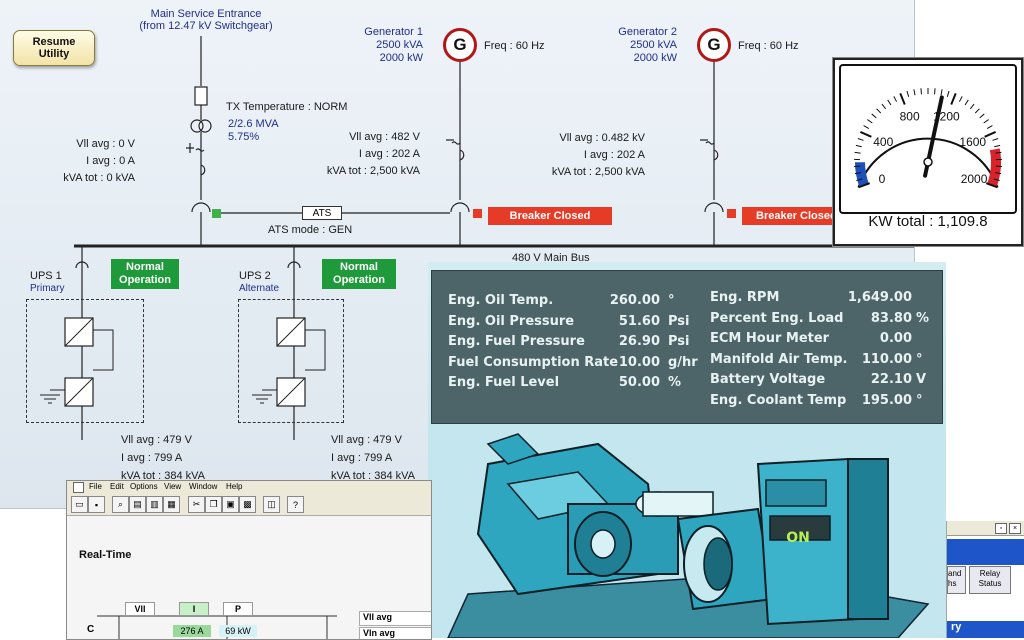 Image resolution: width=1024 pixels, height=640 pixels. I want to click on ups1-box, so click(85, 361).